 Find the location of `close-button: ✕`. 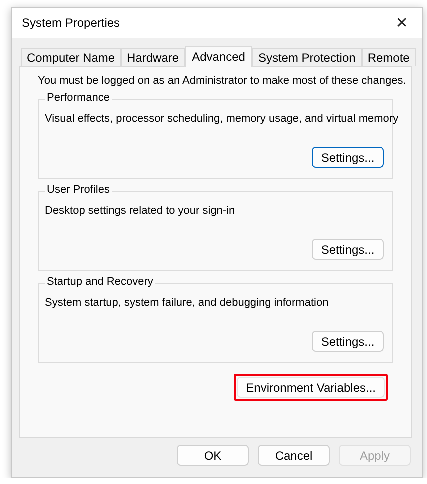

close-button: ✕ is located at coordinates (402, 23).